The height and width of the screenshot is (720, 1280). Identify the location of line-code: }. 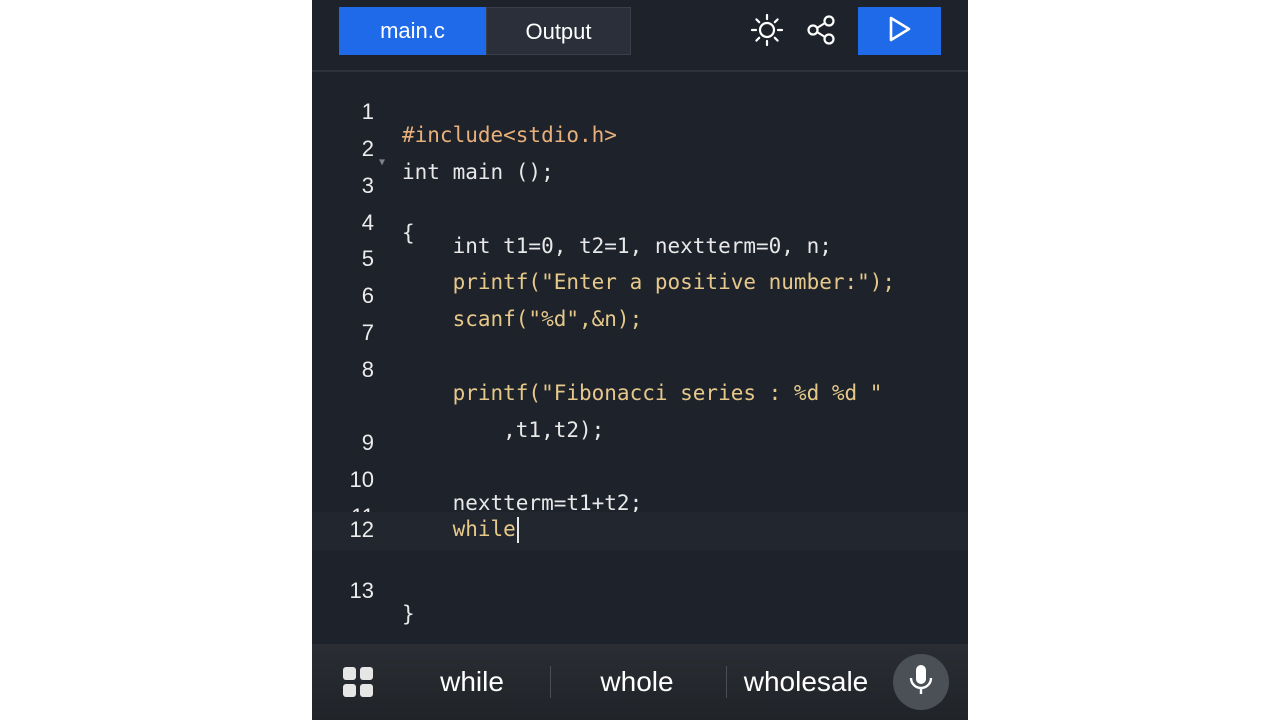
(408, 614).